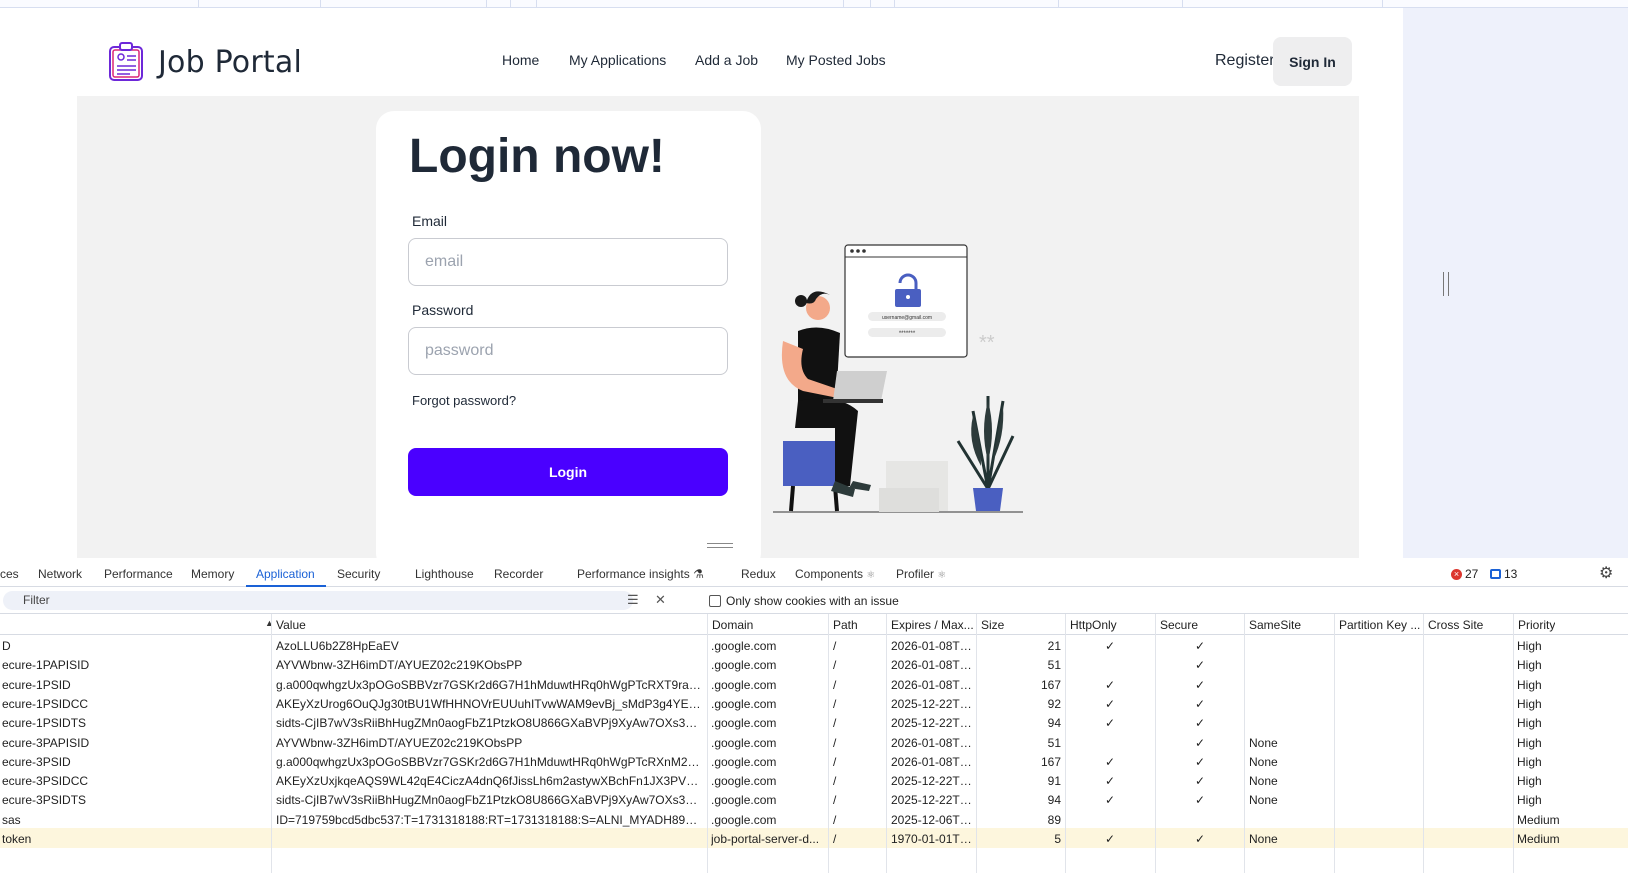 This screenshot has height=873, width=1628. What do you see at coordinates (835, 574) in the screenshot?
I see `tab-components: Components ⚛` at bounding box center [835, 574].